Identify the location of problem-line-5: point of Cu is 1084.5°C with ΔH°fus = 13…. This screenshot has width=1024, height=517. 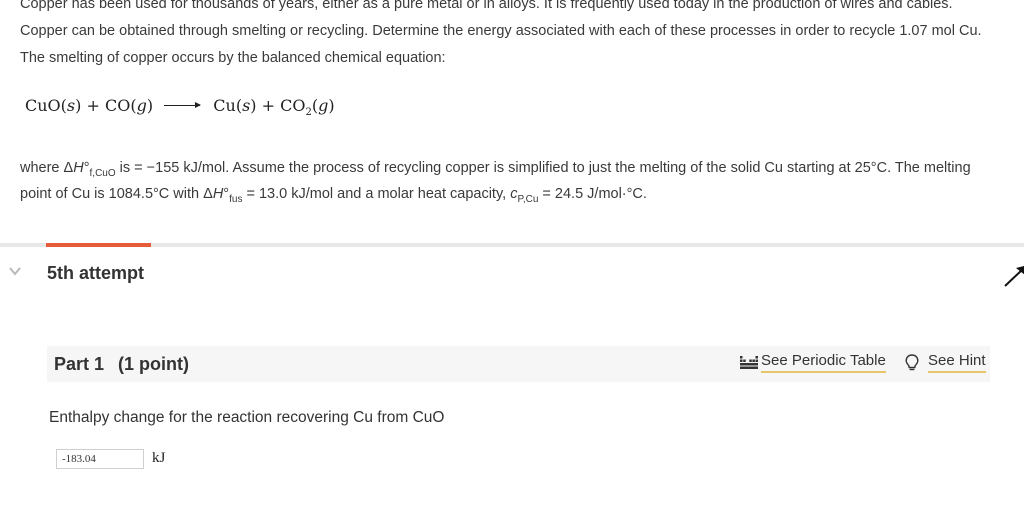
(333, 195).